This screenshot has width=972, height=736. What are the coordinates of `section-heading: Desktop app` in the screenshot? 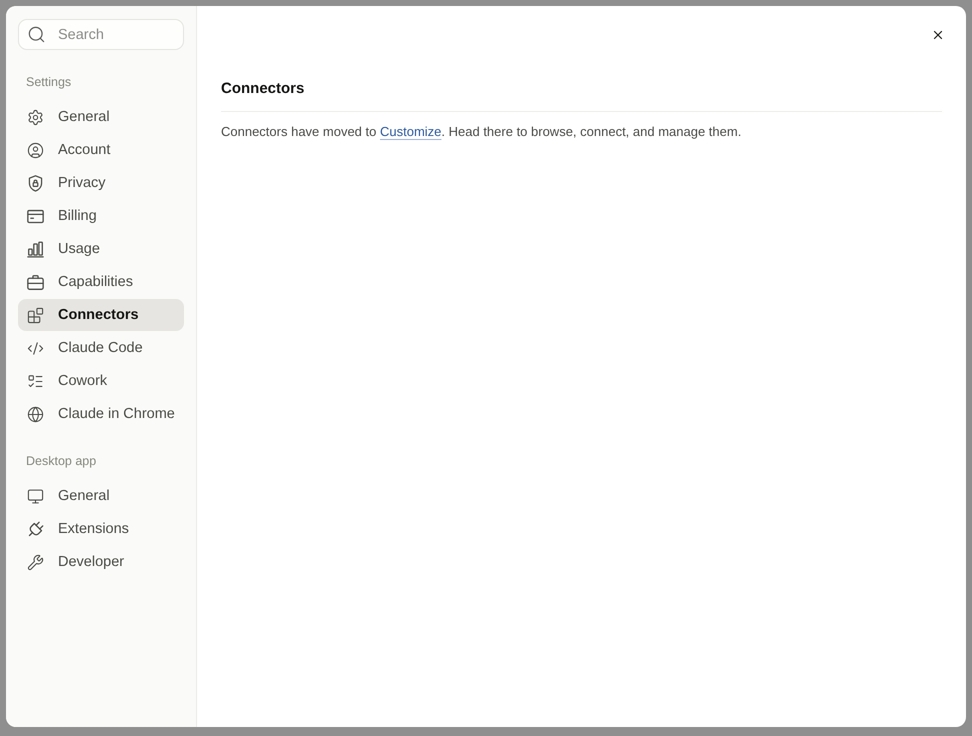 It's located at (61, 461).